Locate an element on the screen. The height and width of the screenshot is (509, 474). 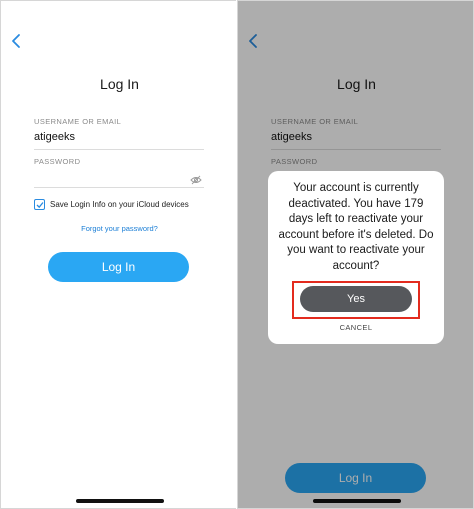
cancel-button: CANCEL is located at coordinates (356, 327).